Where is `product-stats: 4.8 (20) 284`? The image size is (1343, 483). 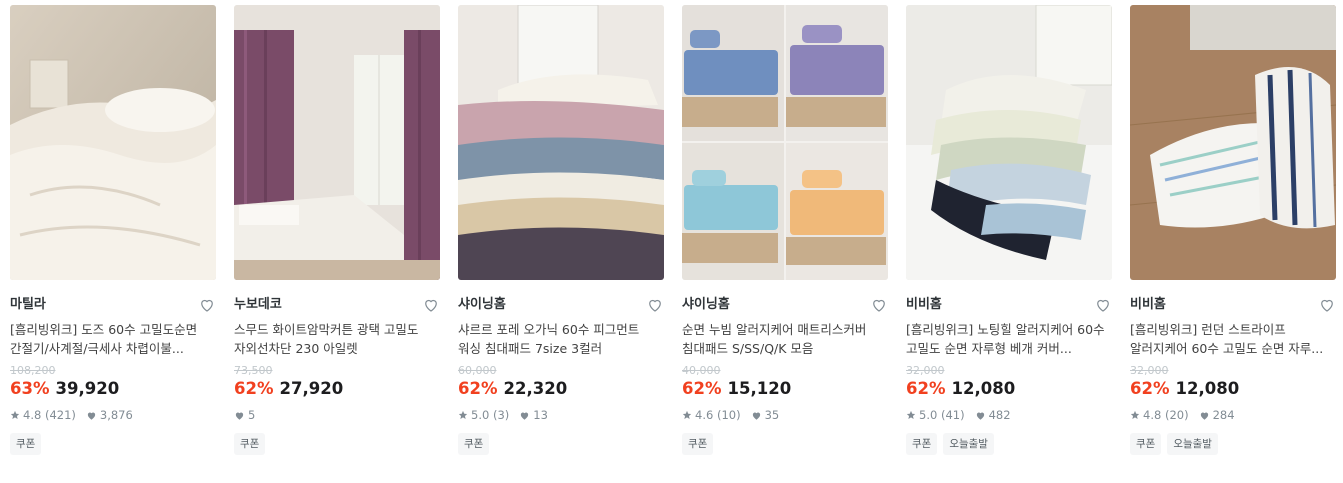 product-stats: 4.8 (20) 284 is located at coordinates (1233, 415).